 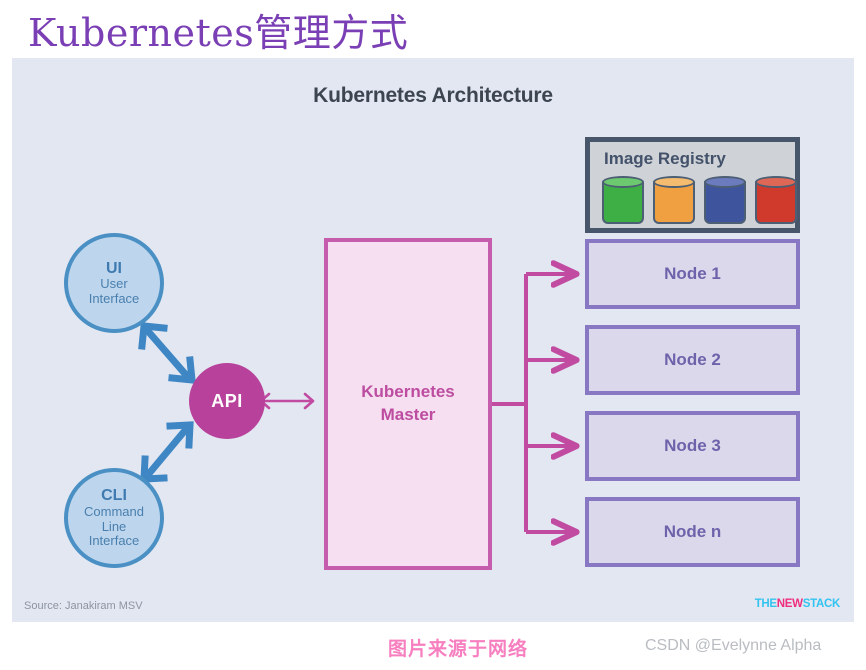 What do you see at coordinates (458, 649) in the screenshot?
I see `chinese-watermark: 图片来源于网络` at bounding box center [458, 649].